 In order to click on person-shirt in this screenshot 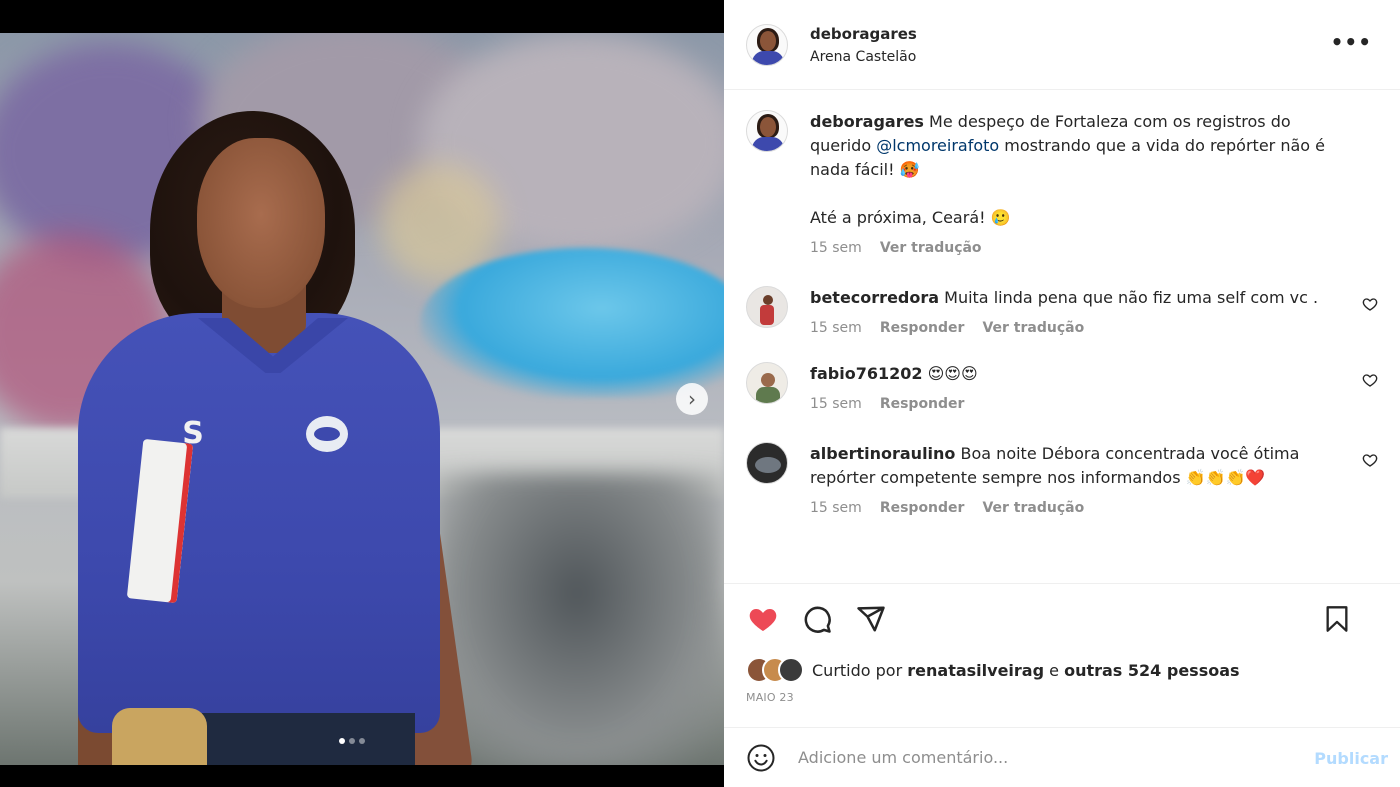, I will do `click(259, 523)`.